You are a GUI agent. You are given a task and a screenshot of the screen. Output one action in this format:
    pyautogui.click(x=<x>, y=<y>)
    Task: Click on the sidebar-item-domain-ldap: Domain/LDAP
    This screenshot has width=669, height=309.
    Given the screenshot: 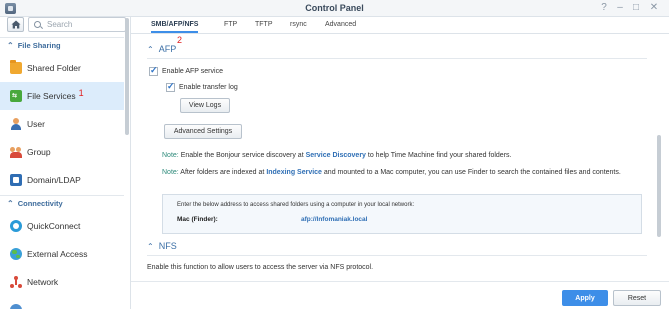 What is the action you would take?
    pyautogui.click(x=62, y=180)
    